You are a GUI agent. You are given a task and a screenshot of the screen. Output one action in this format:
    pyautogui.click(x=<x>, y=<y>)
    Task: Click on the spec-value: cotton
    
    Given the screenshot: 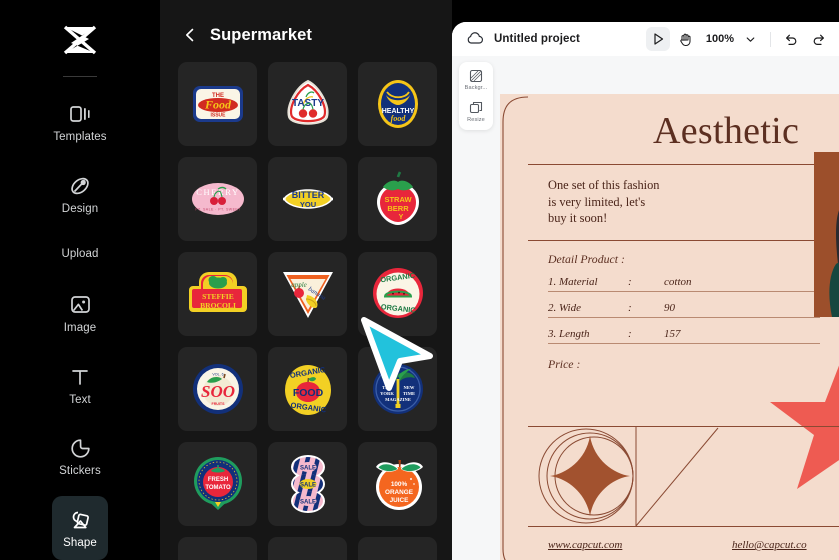 What is the action you would take?
    pyautogui.click(x=678, y=282)
    